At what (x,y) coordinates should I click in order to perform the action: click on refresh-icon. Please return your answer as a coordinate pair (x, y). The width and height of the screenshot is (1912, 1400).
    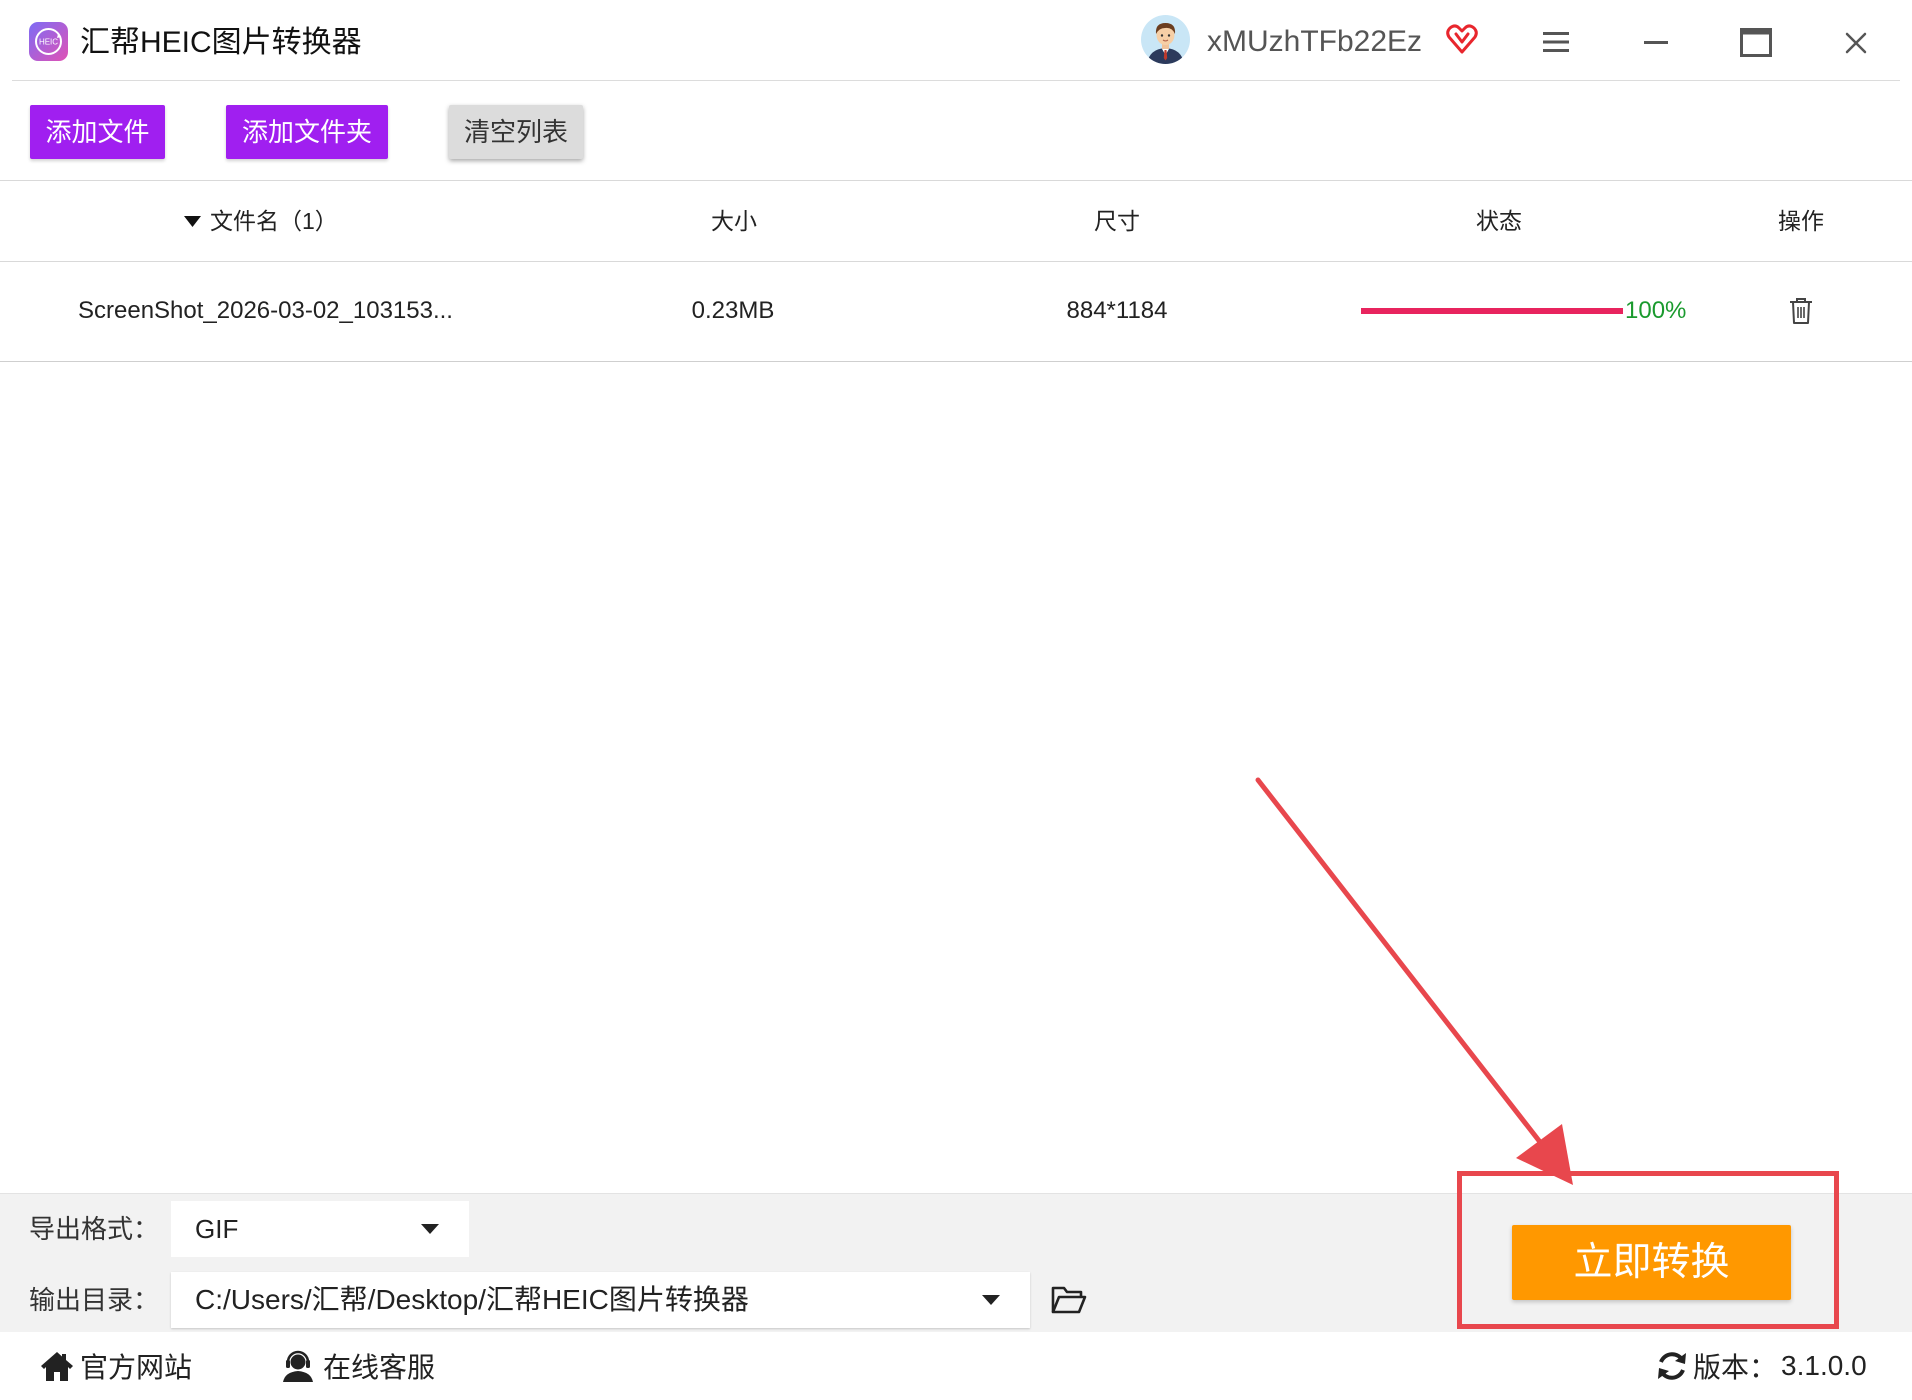
    Looking at the image, I should click on (1672, 1366).